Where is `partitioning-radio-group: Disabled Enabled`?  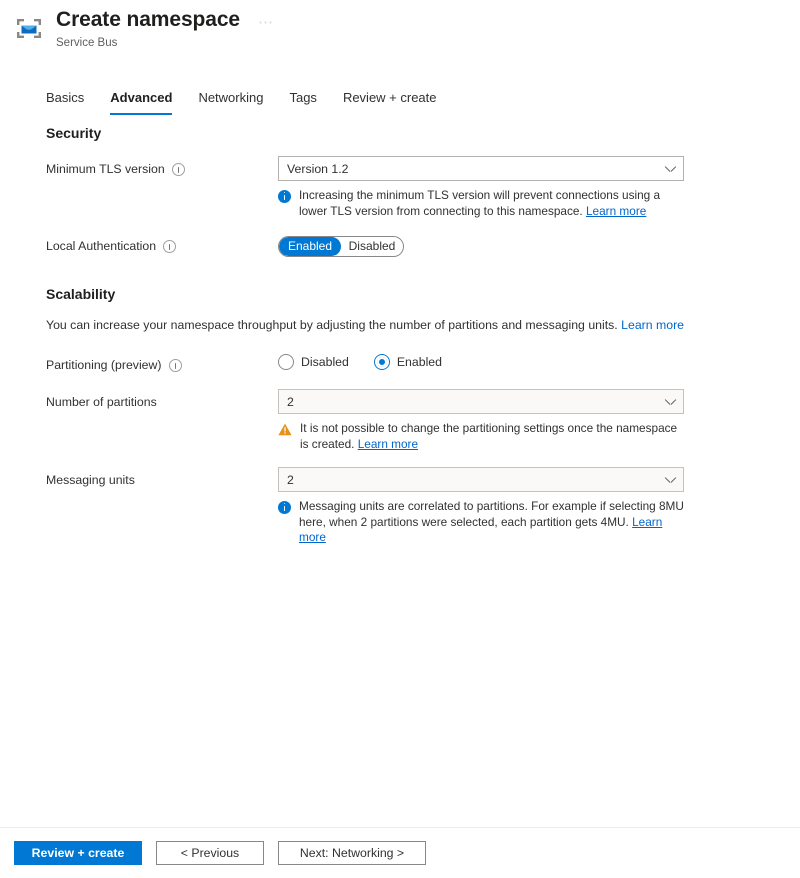
partitioning-radio-group: Disabled Enabled is located at coordinates (512, 361).